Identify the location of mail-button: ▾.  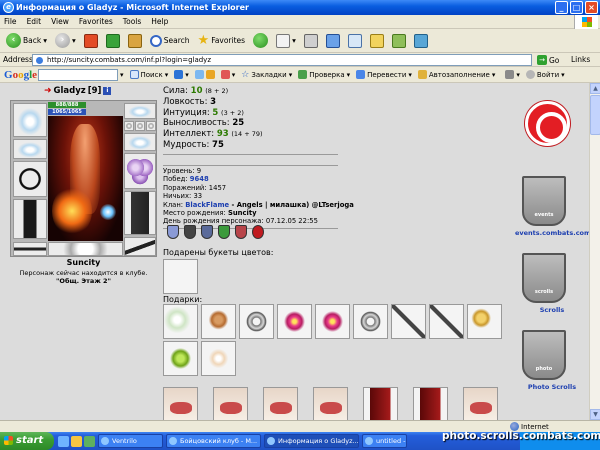
(286, 41).